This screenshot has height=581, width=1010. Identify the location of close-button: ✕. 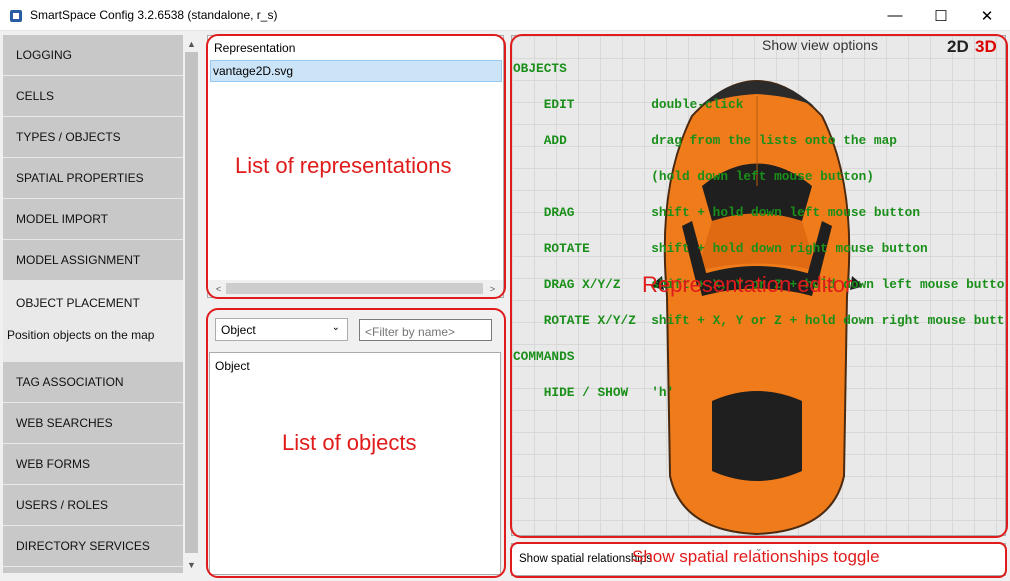
(987, 15).